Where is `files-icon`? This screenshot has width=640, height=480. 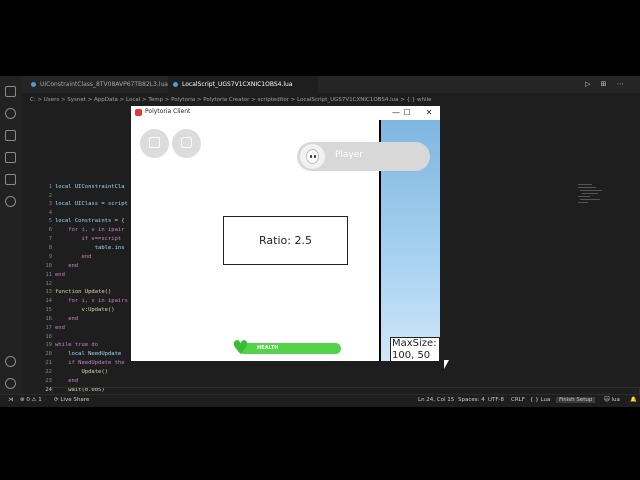 files-icon is located at coordinates (10, 91).